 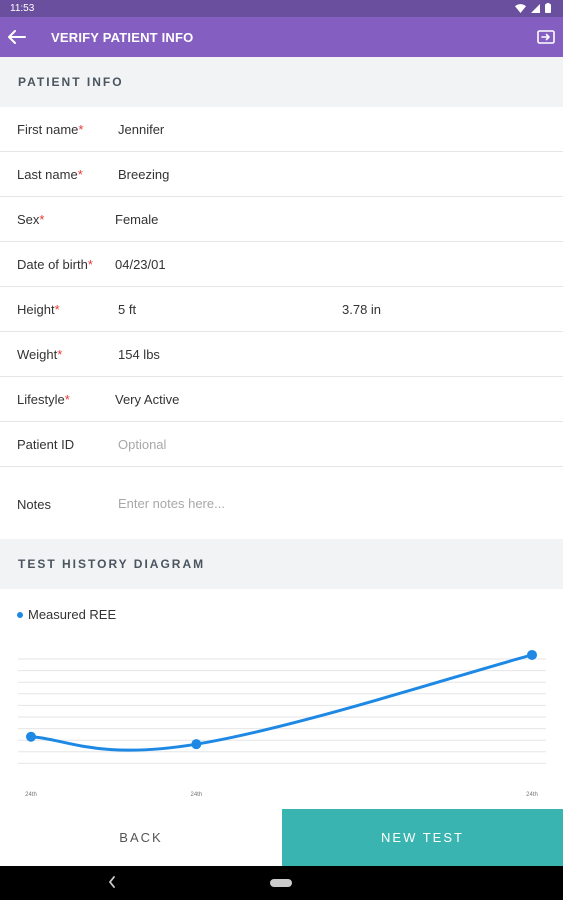 I want to click on last-name-row: Last name* Breezing, so click(x=281, y=174).